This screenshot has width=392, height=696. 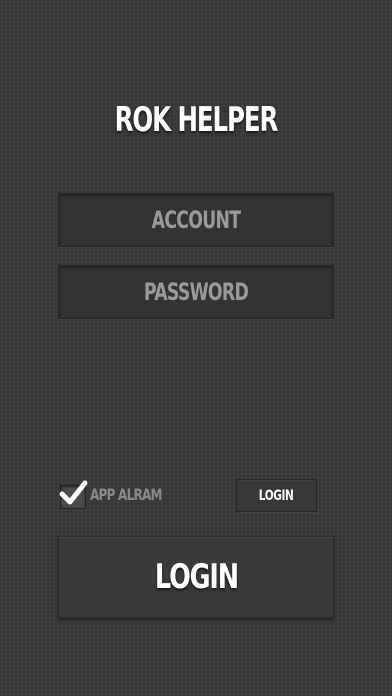 I want to click on login-button-label: LOGIN, so click(x=196, y=577).